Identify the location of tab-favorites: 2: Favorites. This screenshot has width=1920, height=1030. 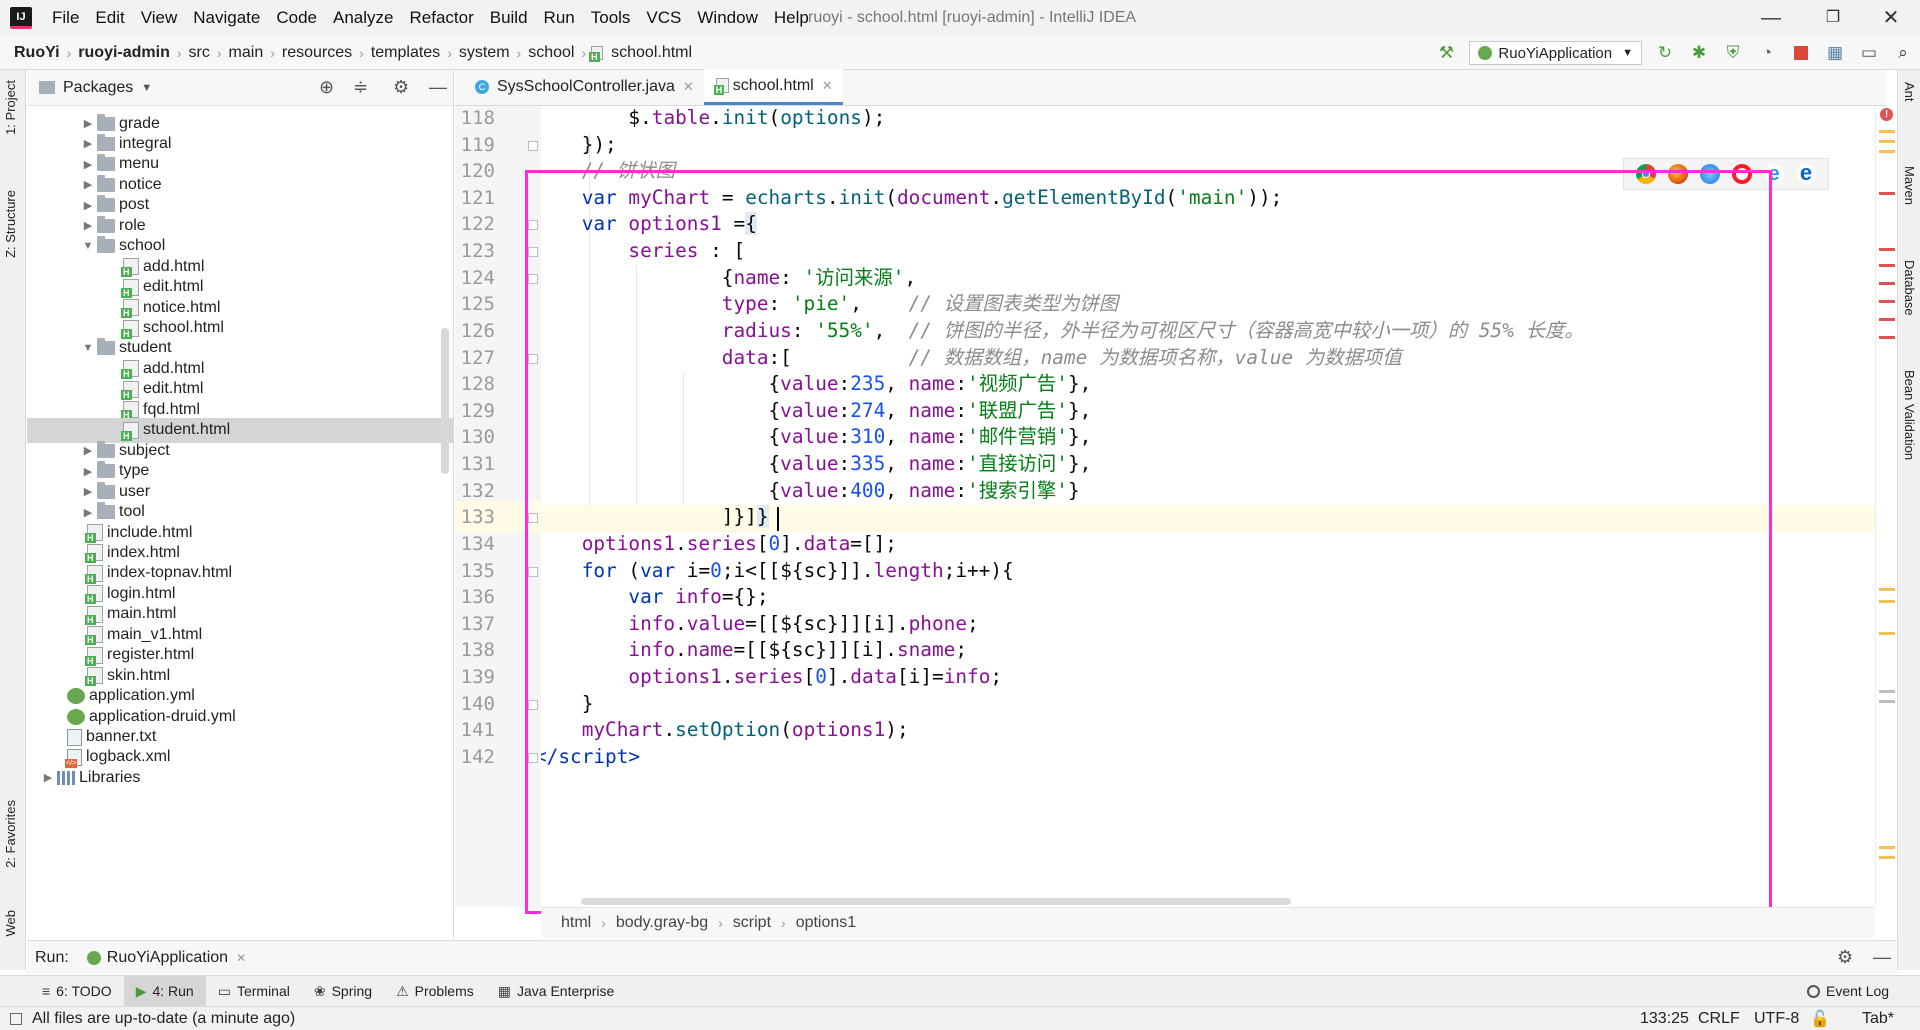
(10, 834).